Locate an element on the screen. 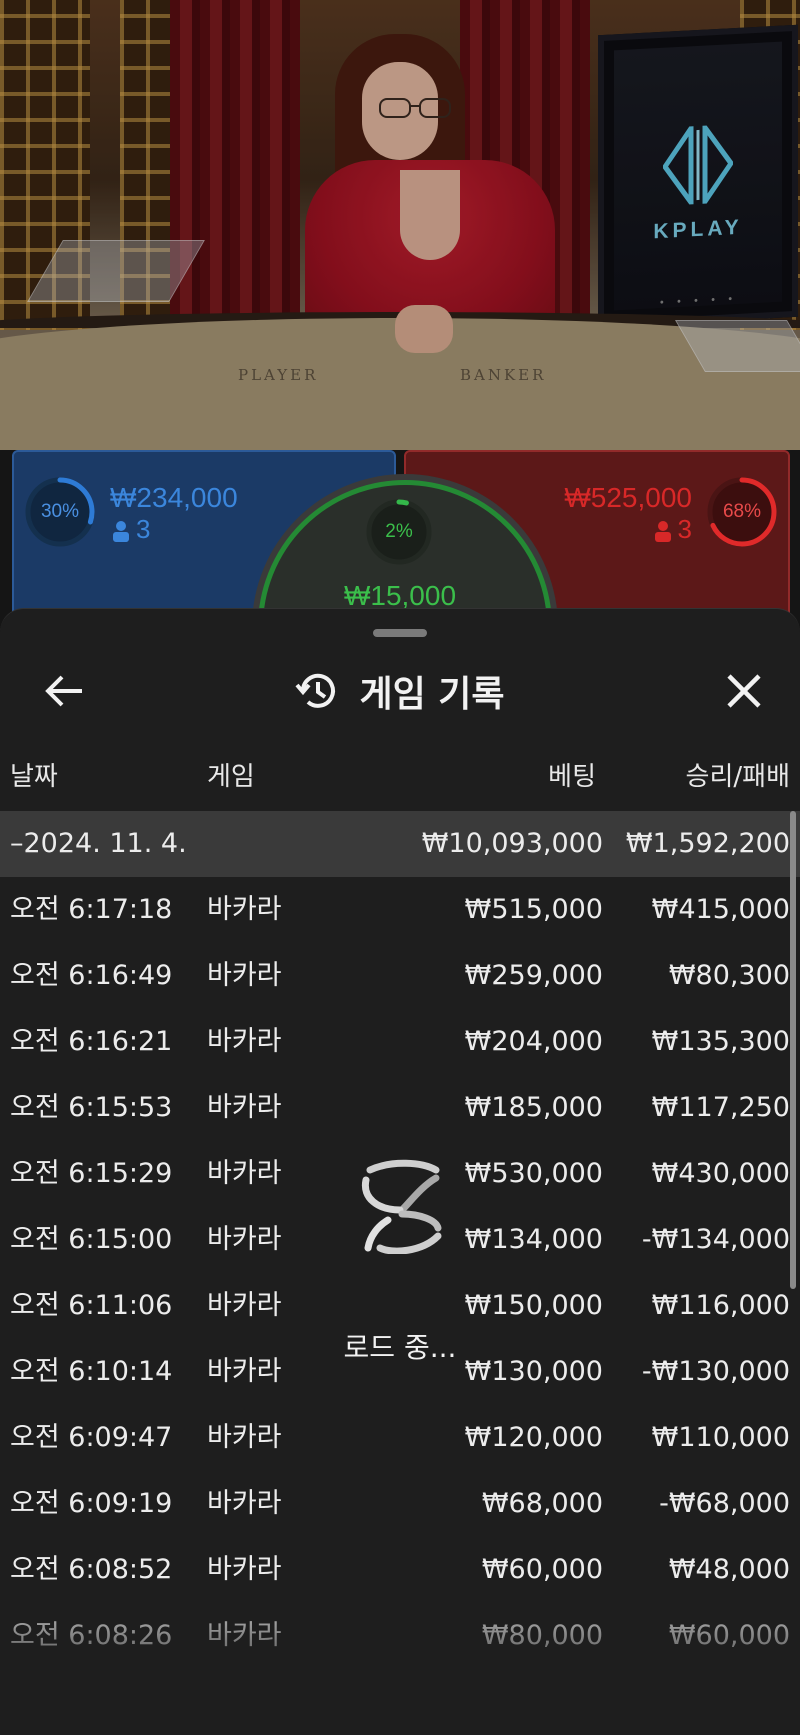 The image size is (800, 1735). column-header-game: 게임 is located at coordinates (231, 777).